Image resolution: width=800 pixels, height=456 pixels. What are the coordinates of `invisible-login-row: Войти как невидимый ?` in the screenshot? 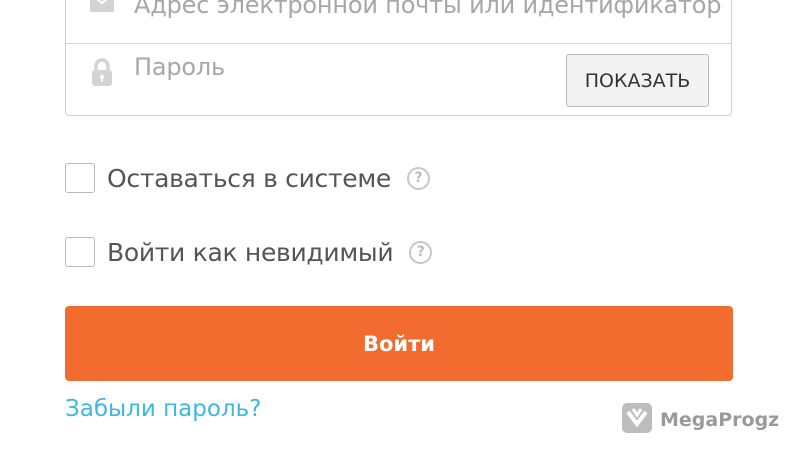 It's located at (249, 252).